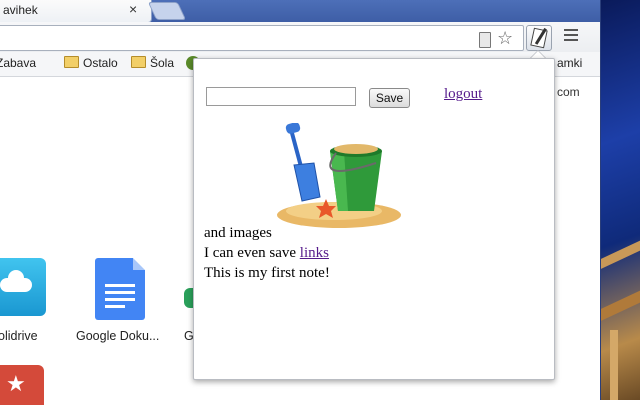  What do you see at coordinates (16, 281) in the screenshot?
I see `cloud-icon` at bounding box center [16, 281].